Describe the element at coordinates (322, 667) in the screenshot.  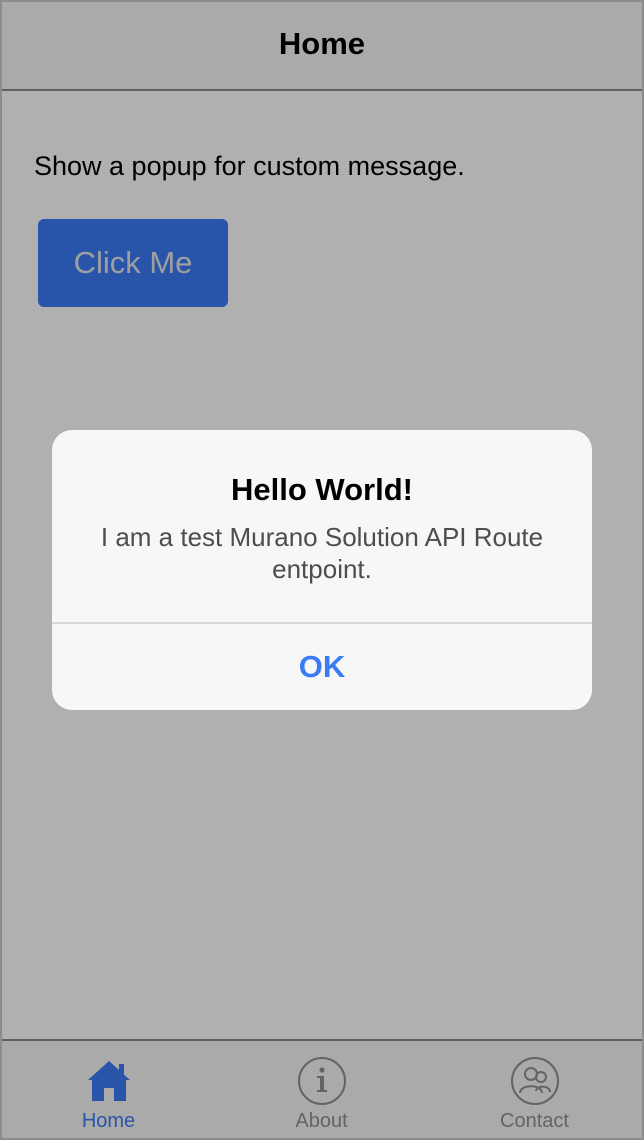
I see `ok-button: OK` at that location.